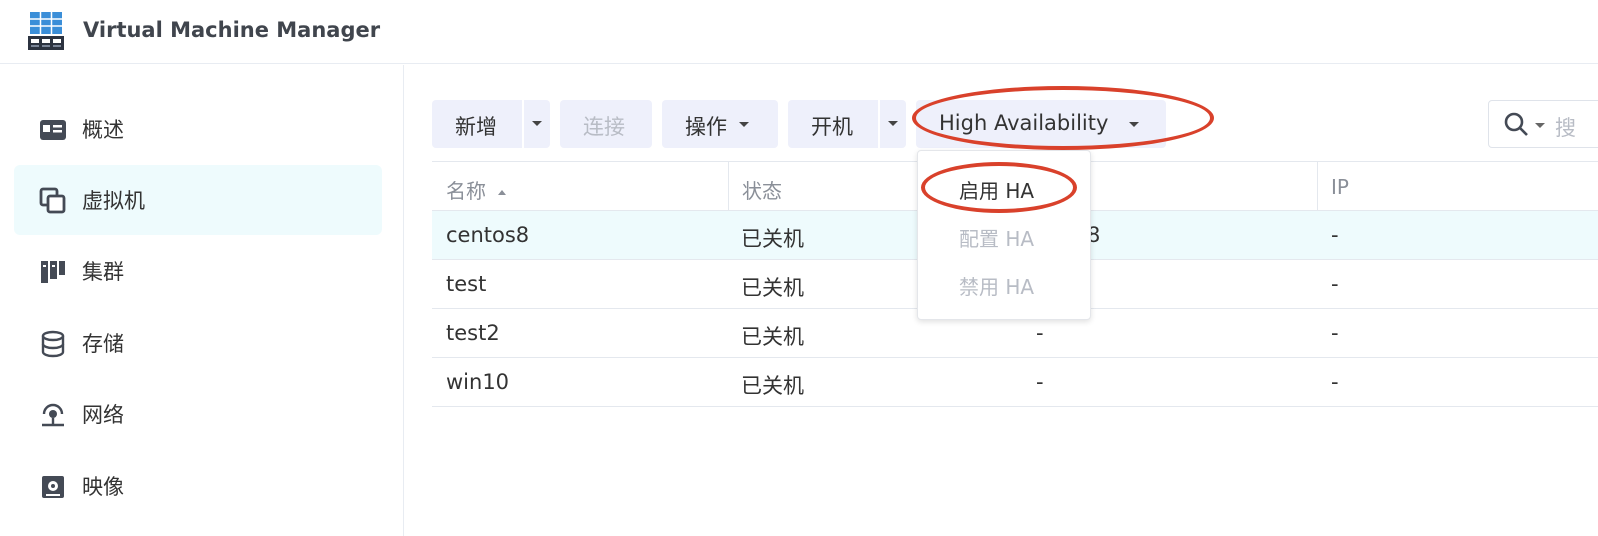 Image resolution: width=1598 pixels, height=536 pixels. I want to click on virtual-machine-icon, so click(52, 200).